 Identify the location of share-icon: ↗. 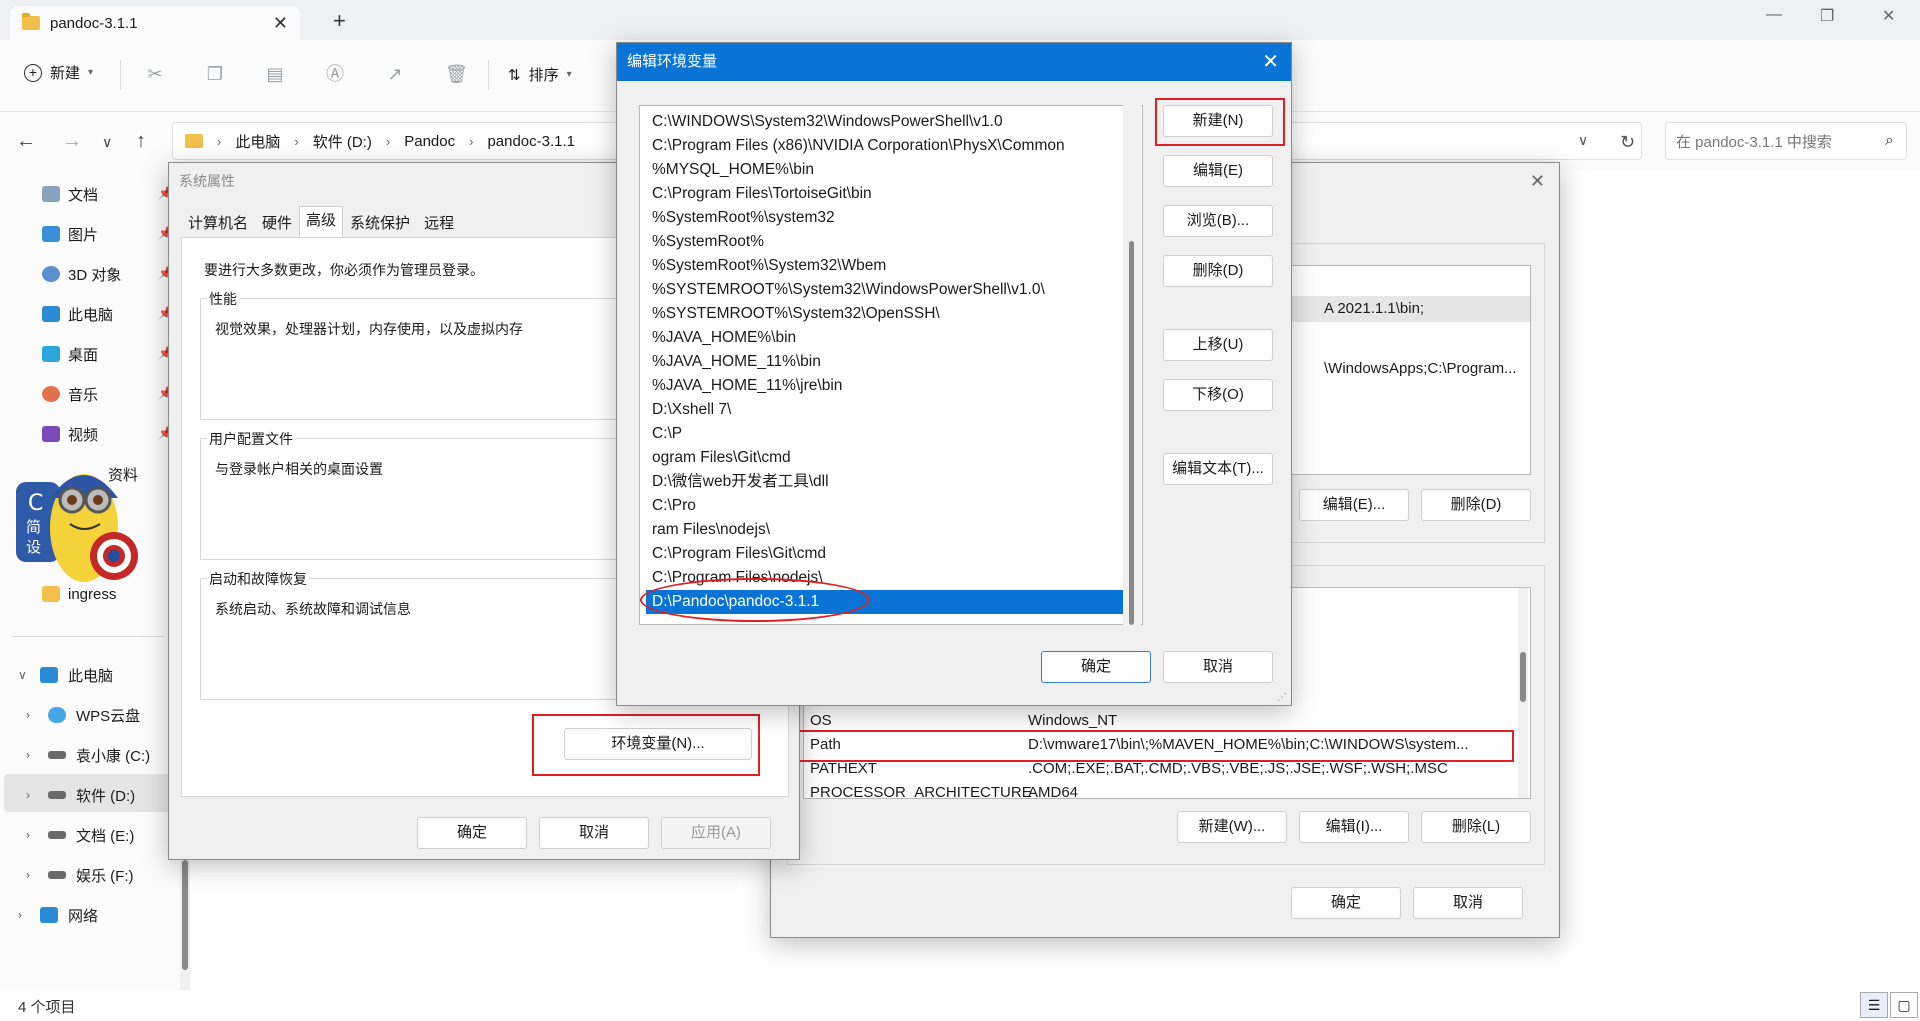
(395, 74).